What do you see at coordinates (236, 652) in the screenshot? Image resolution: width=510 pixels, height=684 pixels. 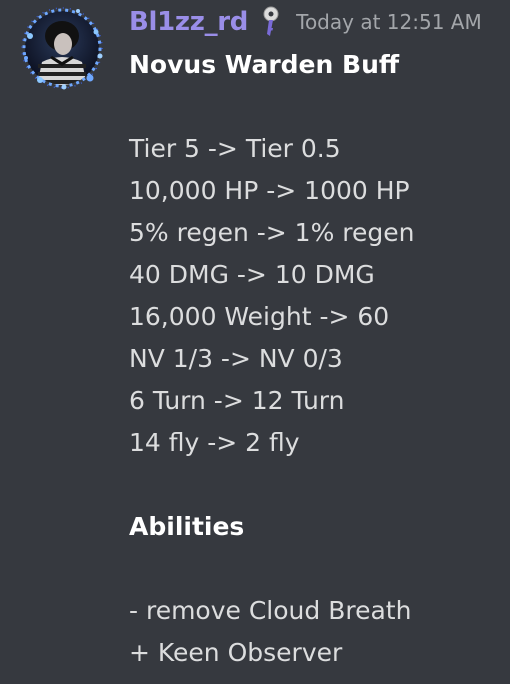 I see `ability-line: + Keen Observer` at bounding box center [236, 652].